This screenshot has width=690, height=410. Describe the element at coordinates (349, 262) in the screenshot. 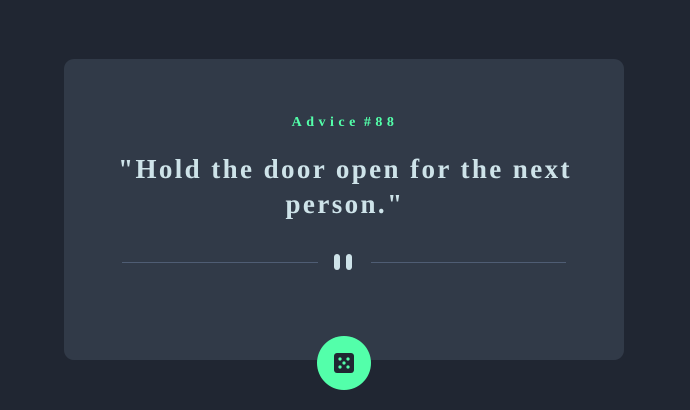

I see `pause-bar-right` at that location.